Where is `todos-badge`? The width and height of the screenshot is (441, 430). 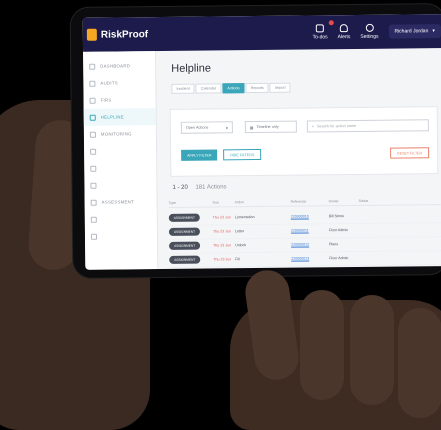
todos-badge is located at coordinates (331, 23).